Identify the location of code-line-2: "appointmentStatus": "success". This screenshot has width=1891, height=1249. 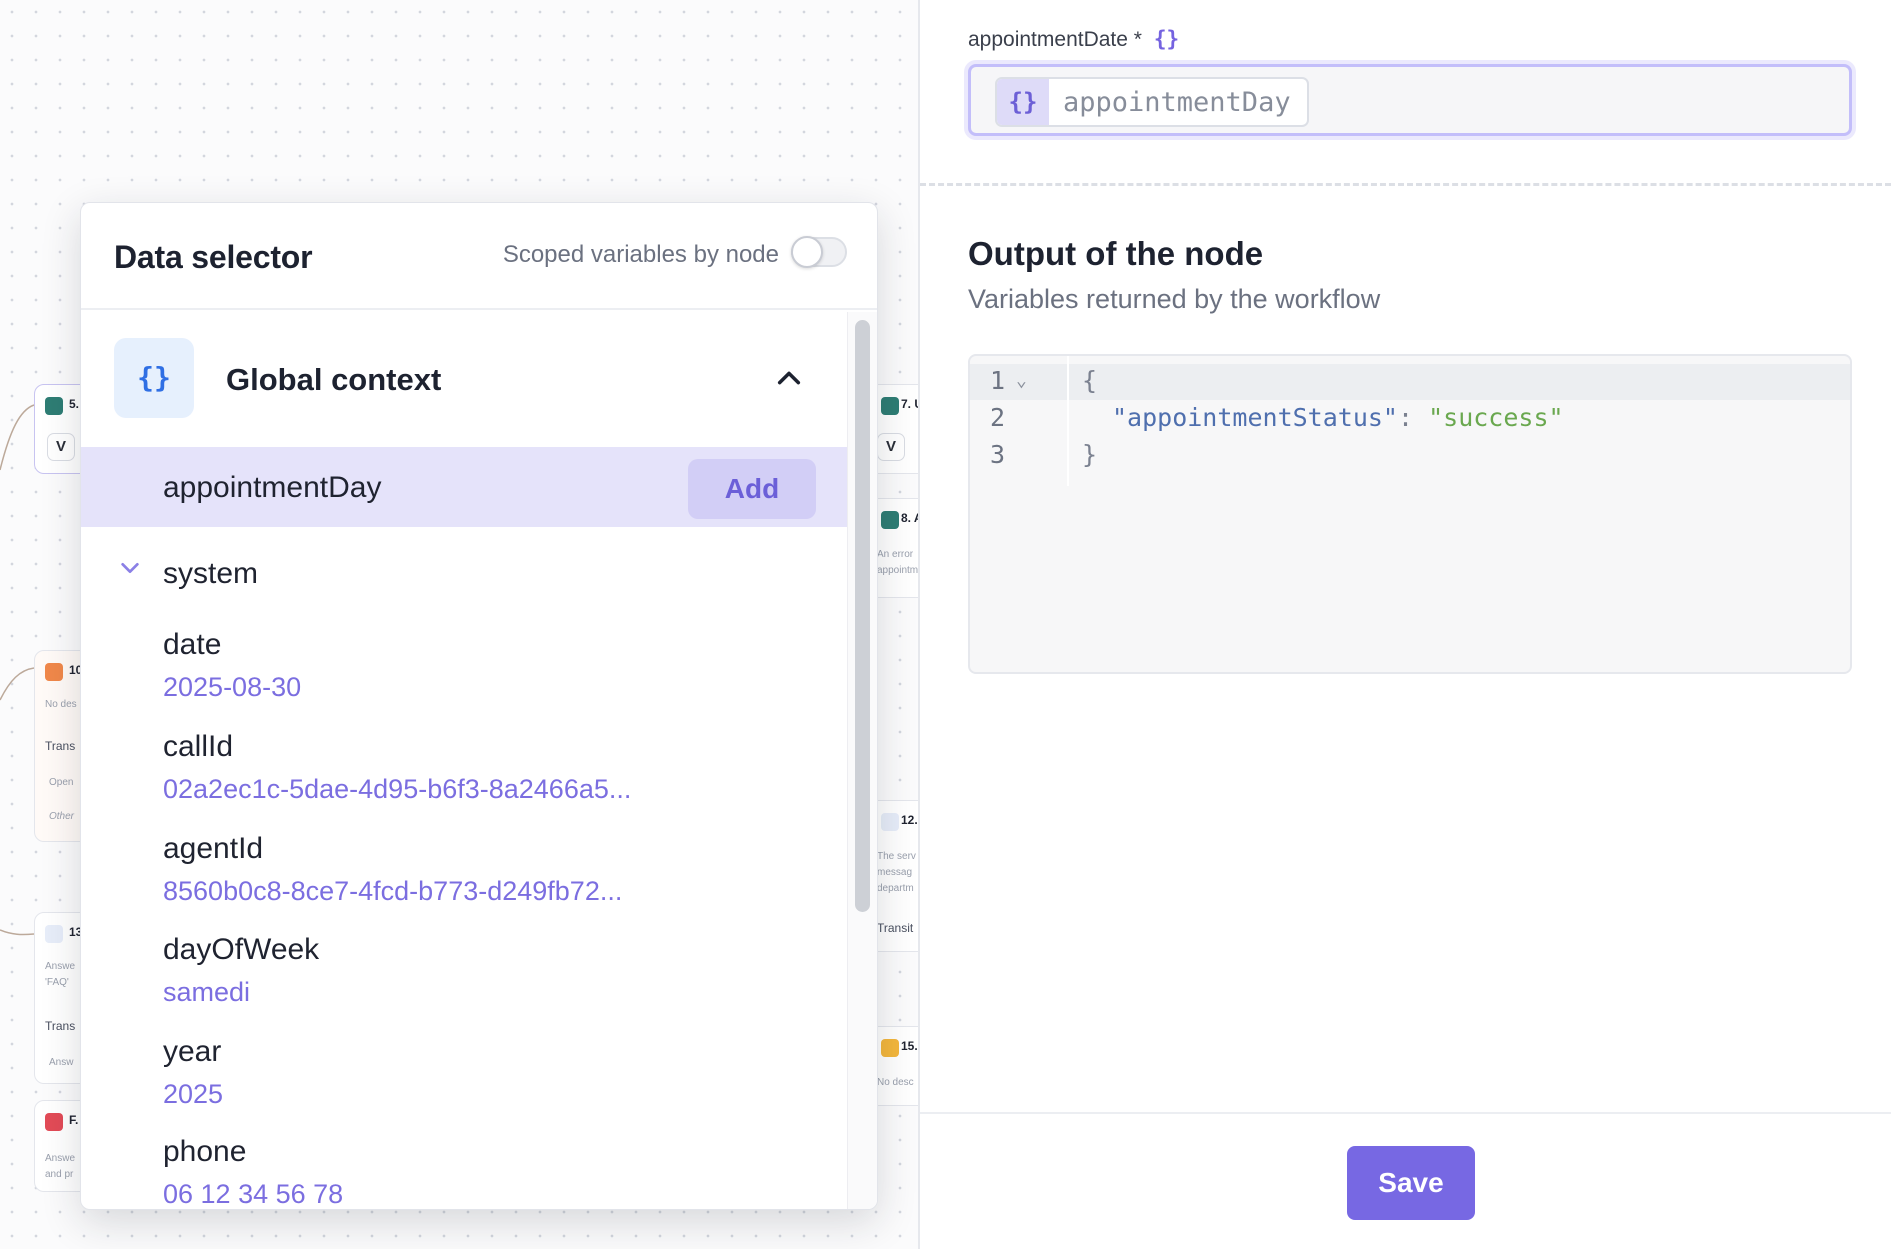
(1338, 417).